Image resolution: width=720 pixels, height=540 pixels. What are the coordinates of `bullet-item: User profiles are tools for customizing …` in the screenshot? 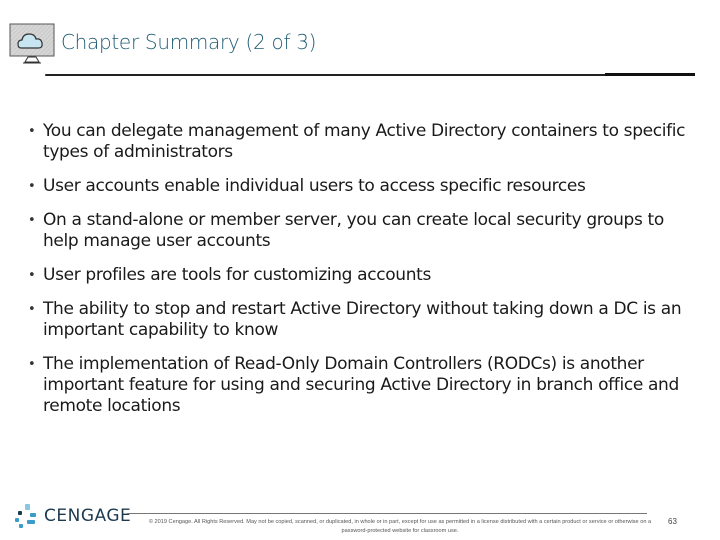 It's located at (363, 275).